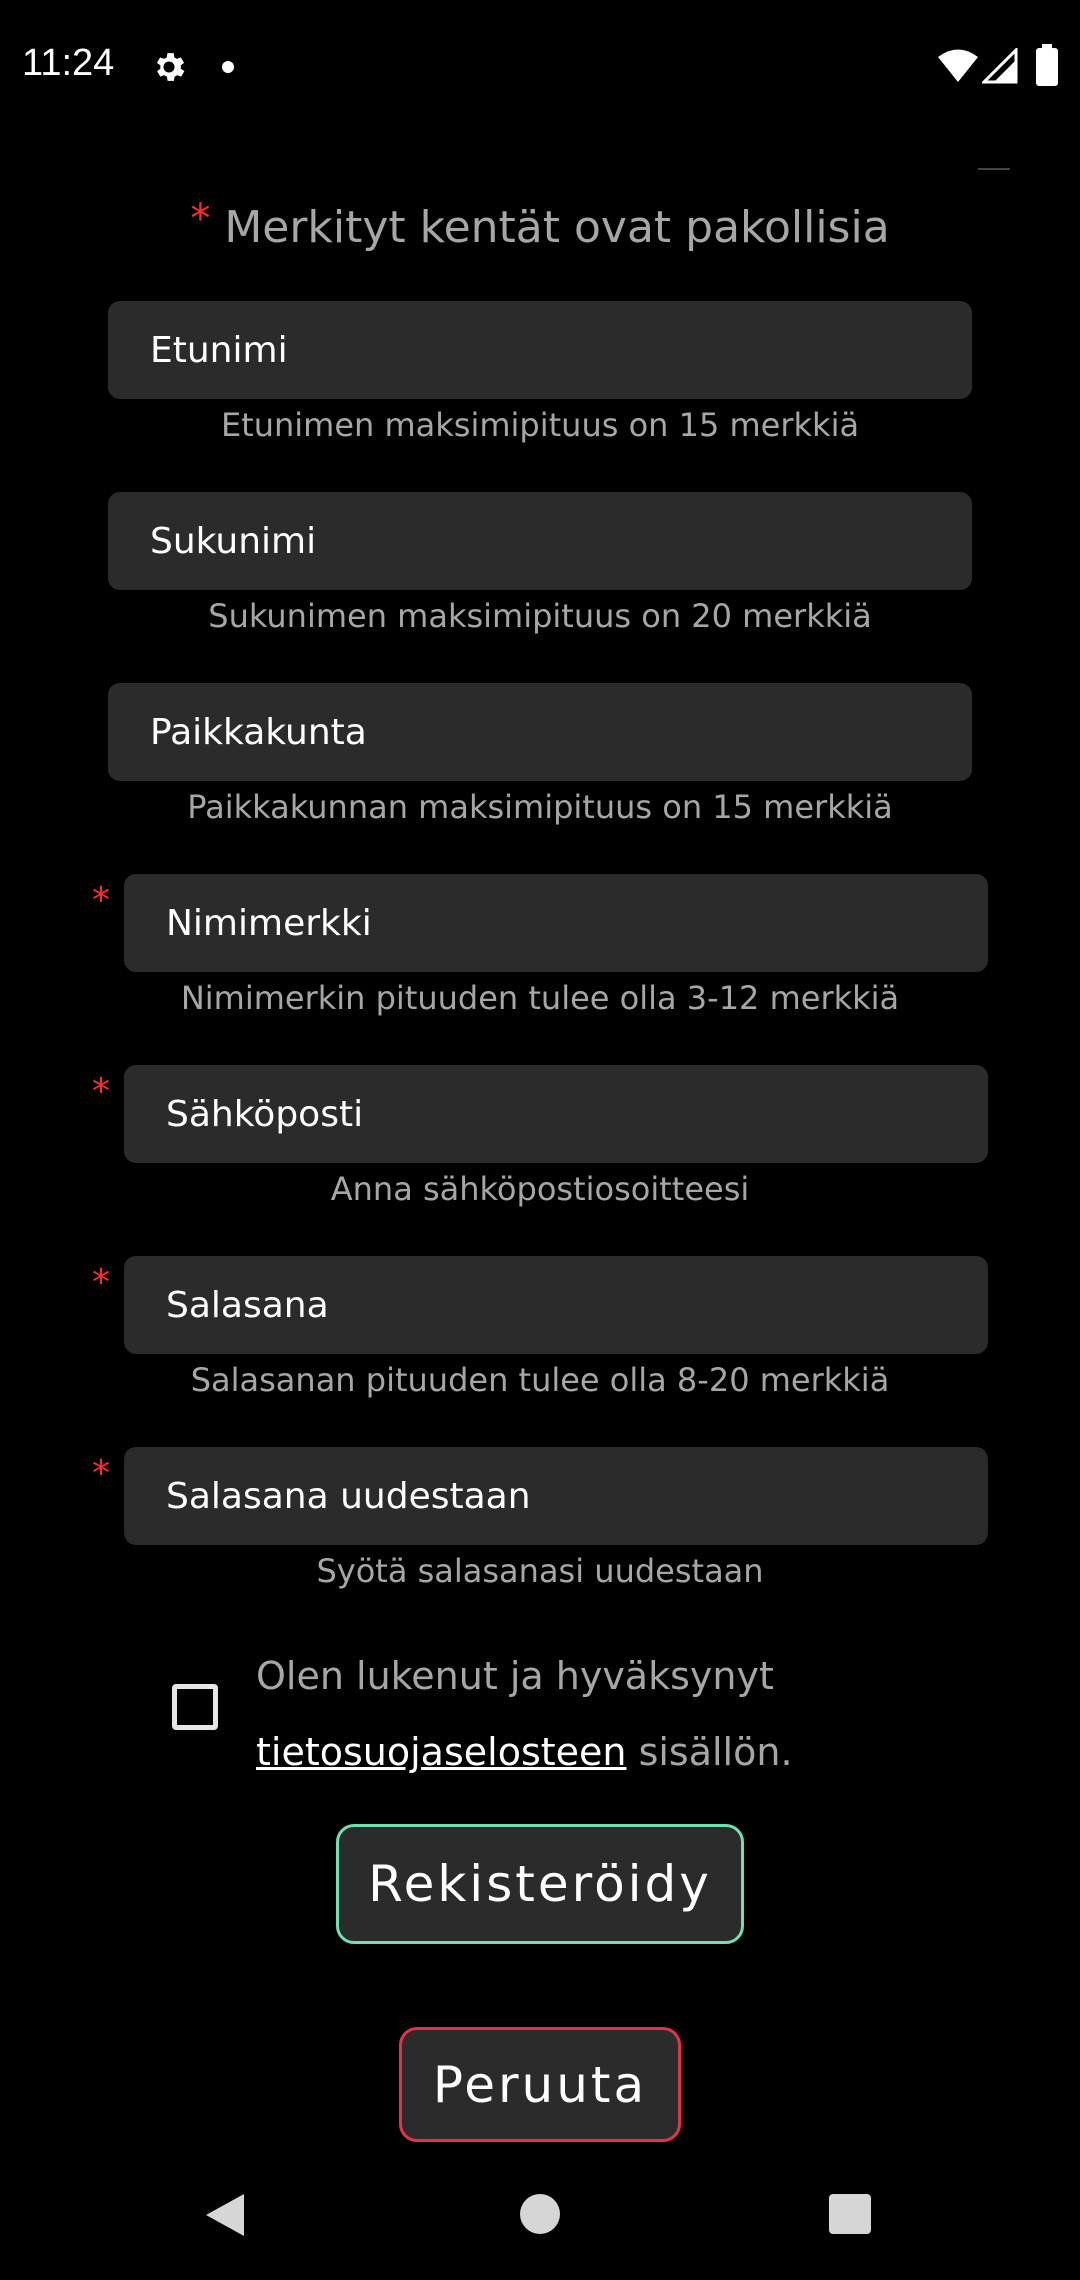 This screenshot has width=1080, height=2280. I want to click on notification-dot-icon, so click(228, 67).